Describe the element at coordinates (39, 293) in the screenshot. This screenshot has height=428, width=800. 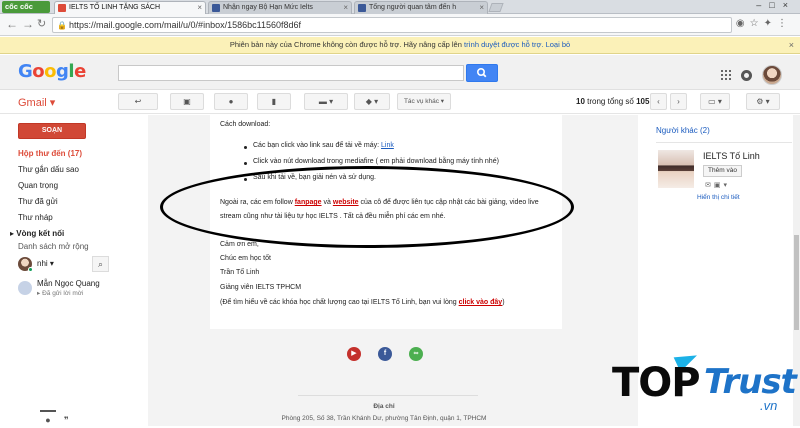
I see `sent-invite-icon: ▸` at that location.